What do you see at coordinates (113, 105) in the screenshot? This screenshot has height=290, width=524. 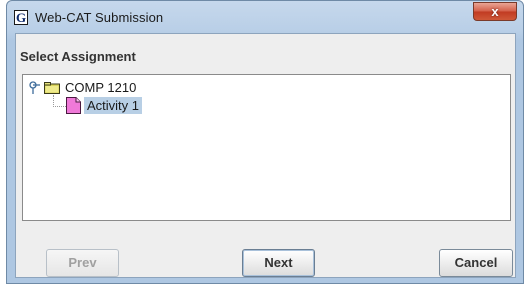 I see `tree-node-assignment: Activity 1` at bounding box center [113, 105].